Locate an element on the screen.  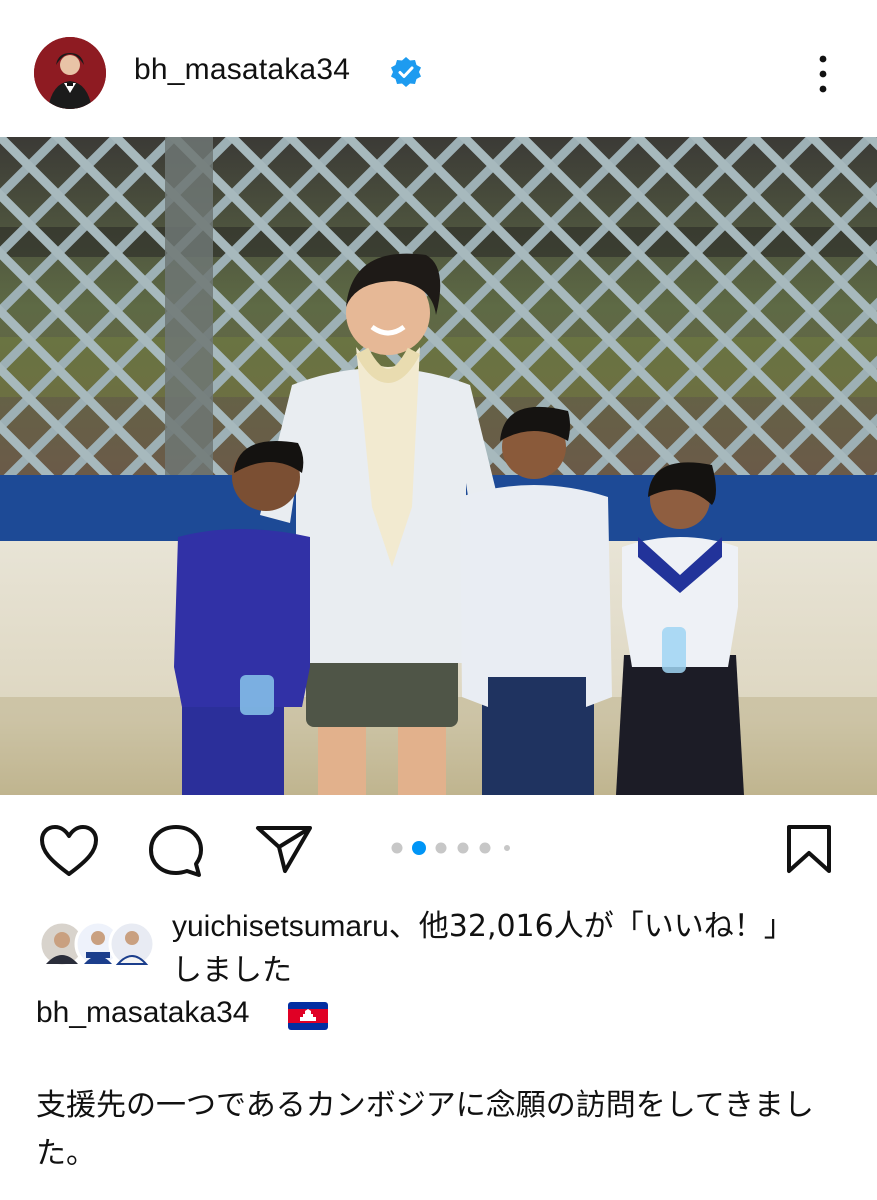
cambodia-flag-graphic is located at coordinates (308, 1016).